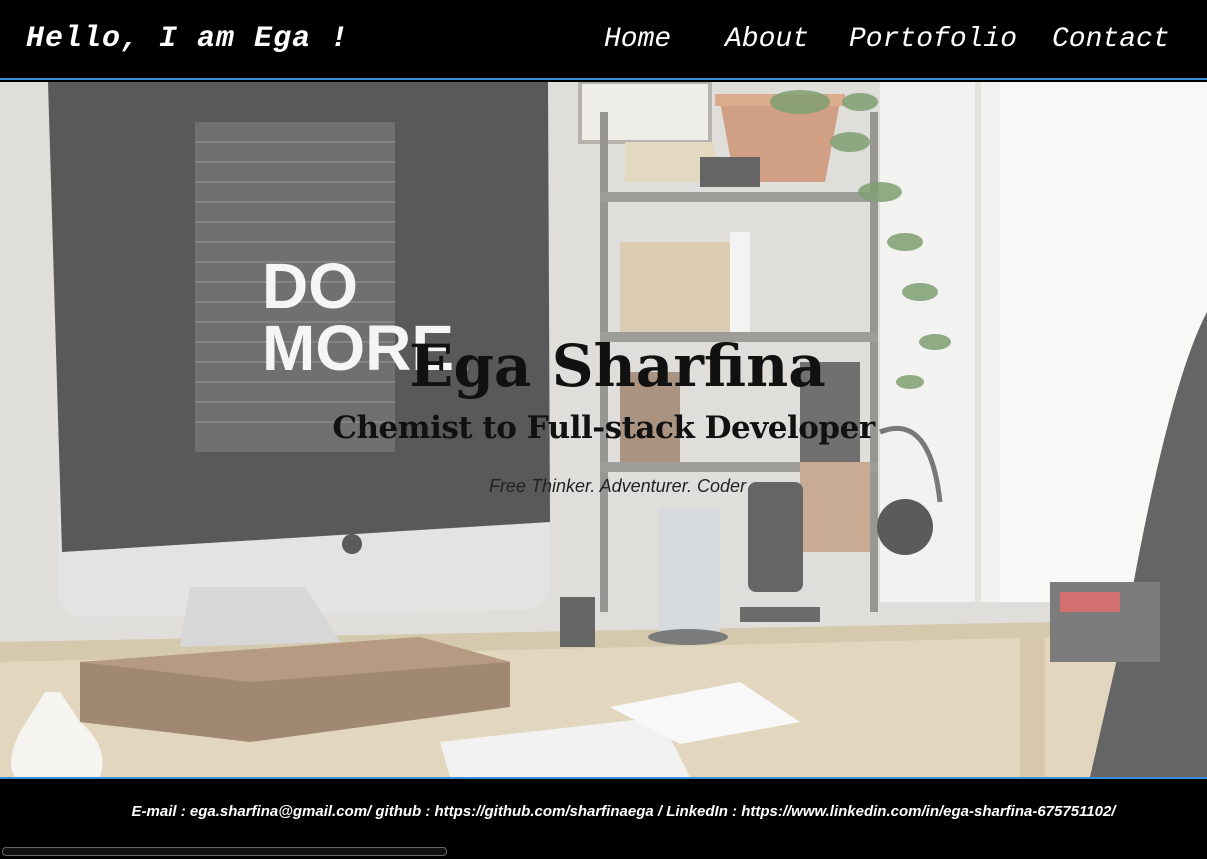 Image resolution: width=1207 pixels, height=859 pixels. I want to click on nav-link-about: About, so click(767, 39).